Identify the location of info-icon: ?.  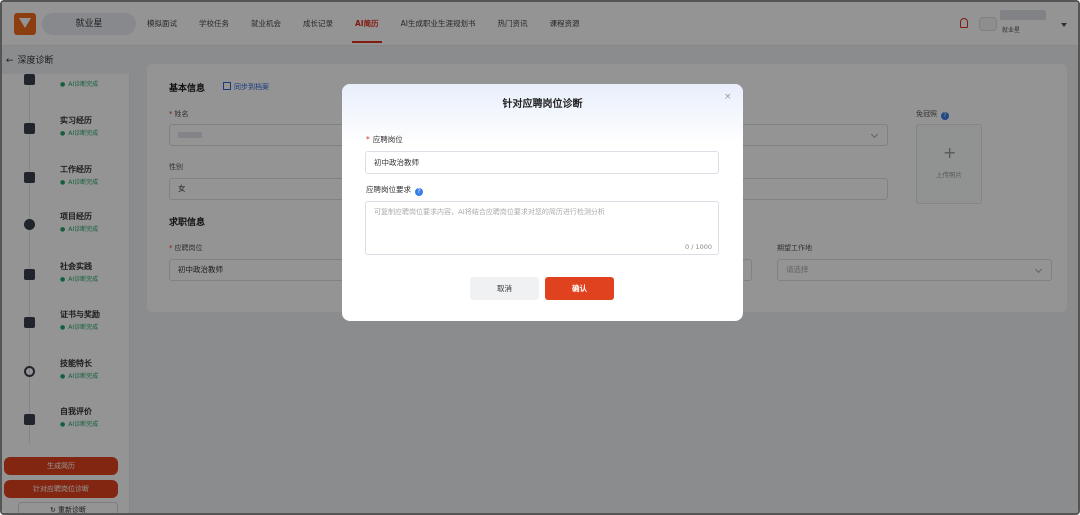
(419, 192).